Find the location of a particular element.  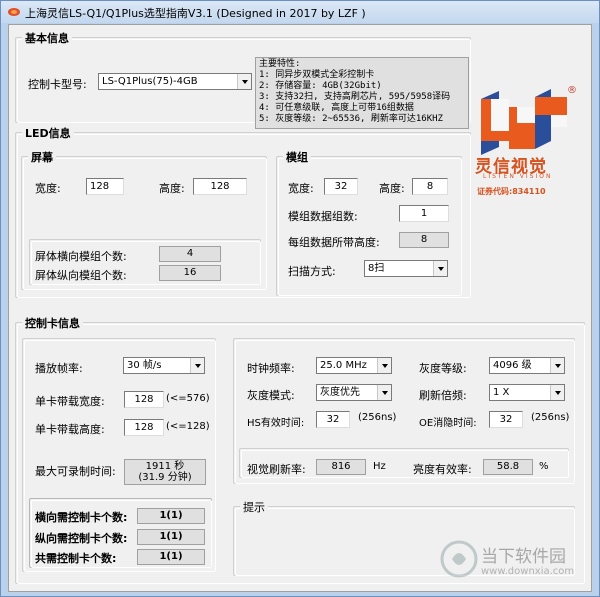

h-cards-value: 1(1) is located at coordinates (171, 516).